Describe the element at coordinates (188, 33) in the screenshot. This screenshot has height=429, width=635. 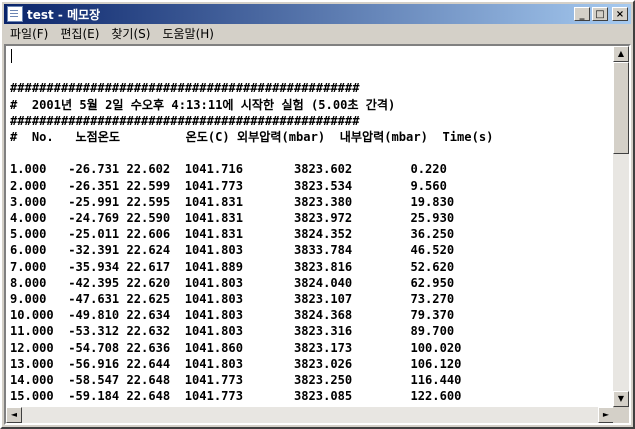
I see `menu-help: 도움말(H)` at that location.